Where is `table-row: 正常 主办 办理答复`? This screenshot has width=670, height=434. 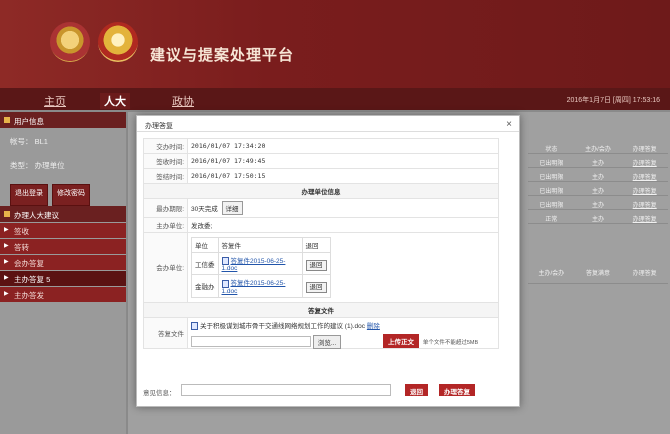 table-row: 正常 主办 办理答复 is located at coordinates (598, 217).